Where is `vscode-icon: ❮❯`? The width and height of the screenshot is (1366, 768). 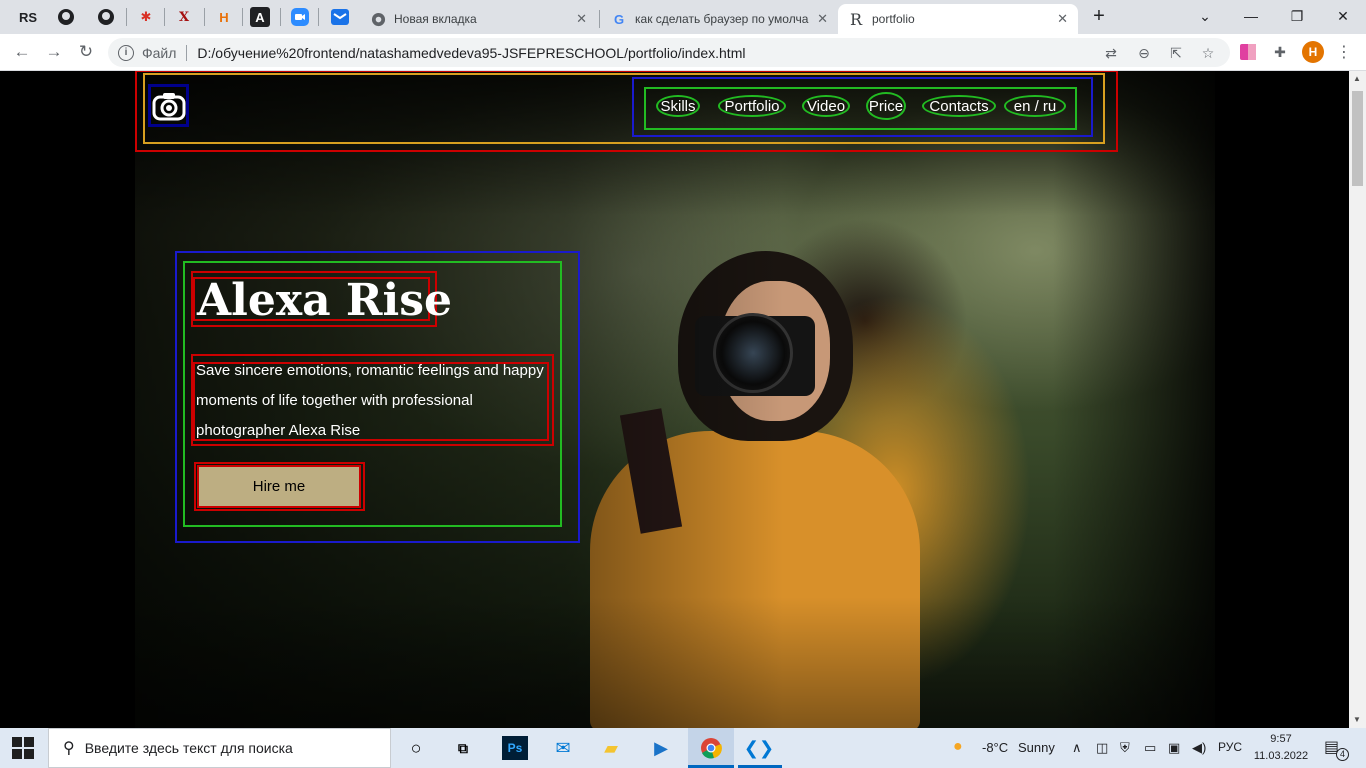
vscode-icon: ❮❯ is located at coordinates (759, 748).